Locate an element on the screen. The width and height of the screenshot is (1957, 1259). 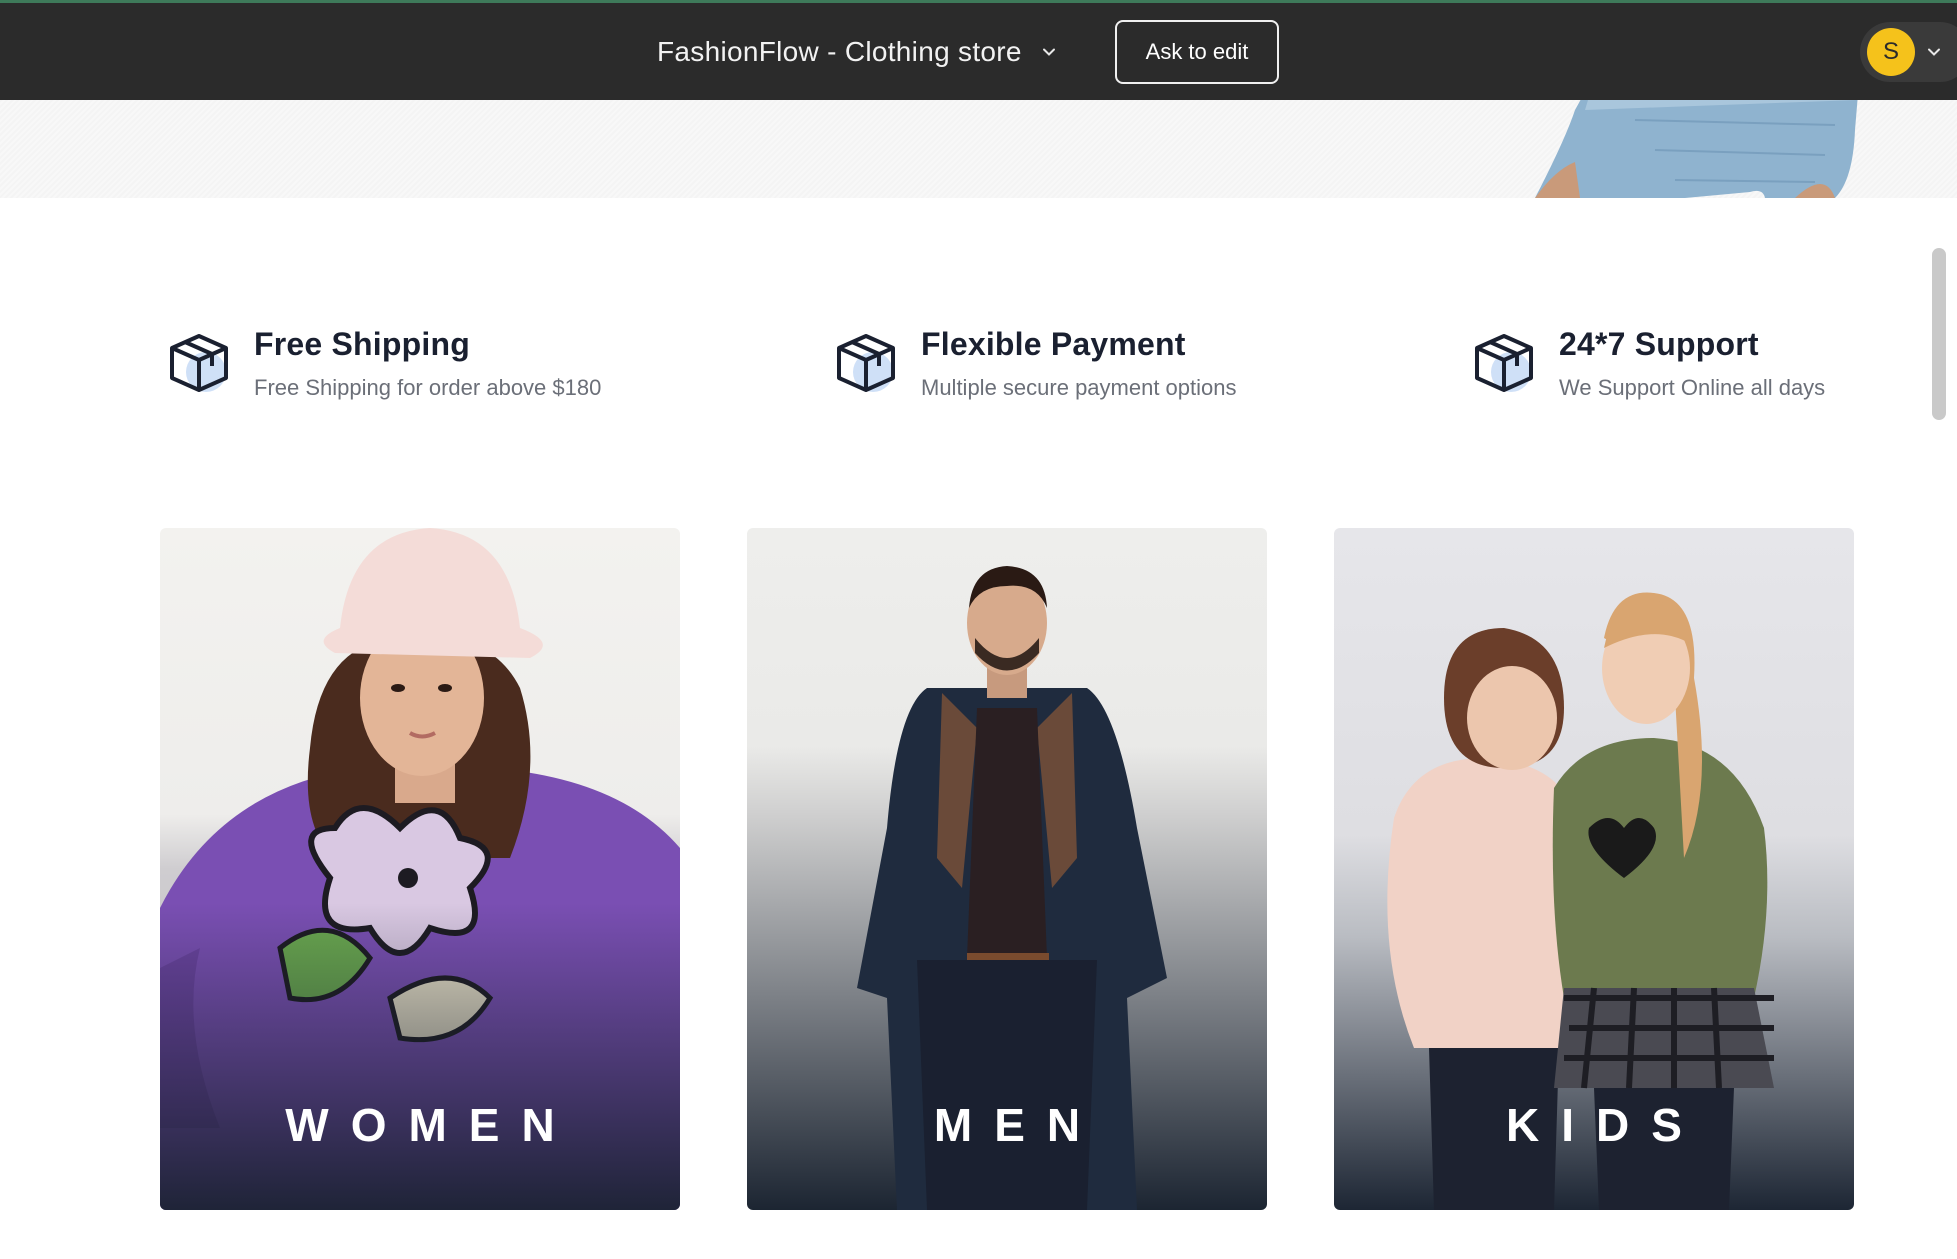
feature-title: Flexible Payment is located at coordinates (1053, 344).